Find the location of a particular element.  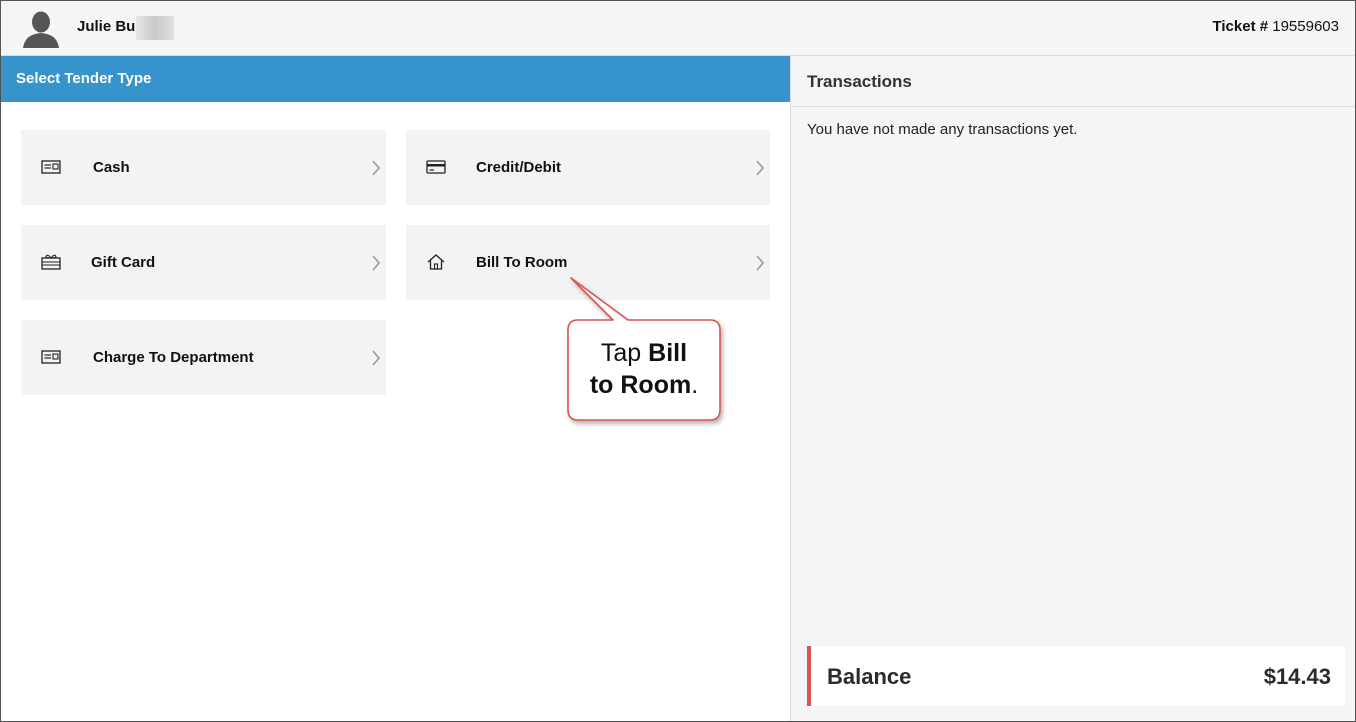

tender-option-label: Gift Card is located at coordinates (123, 262).